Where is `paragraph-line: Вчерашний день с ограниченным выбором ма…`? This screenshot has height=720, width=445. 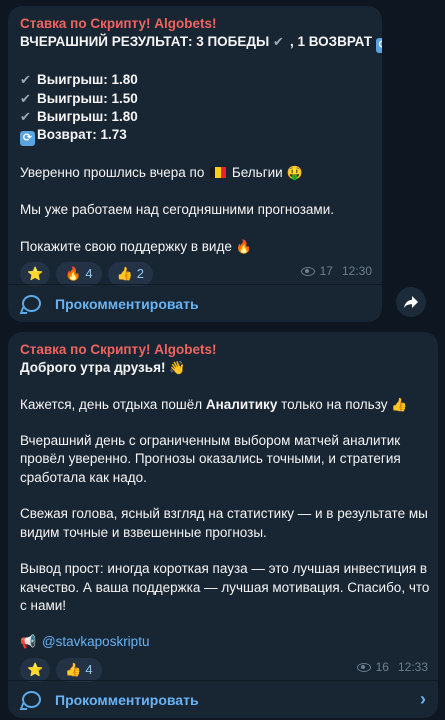 paragraph-line: Вчерашний день с ограниченным выбором ма… is located at coordinates (210, 441).